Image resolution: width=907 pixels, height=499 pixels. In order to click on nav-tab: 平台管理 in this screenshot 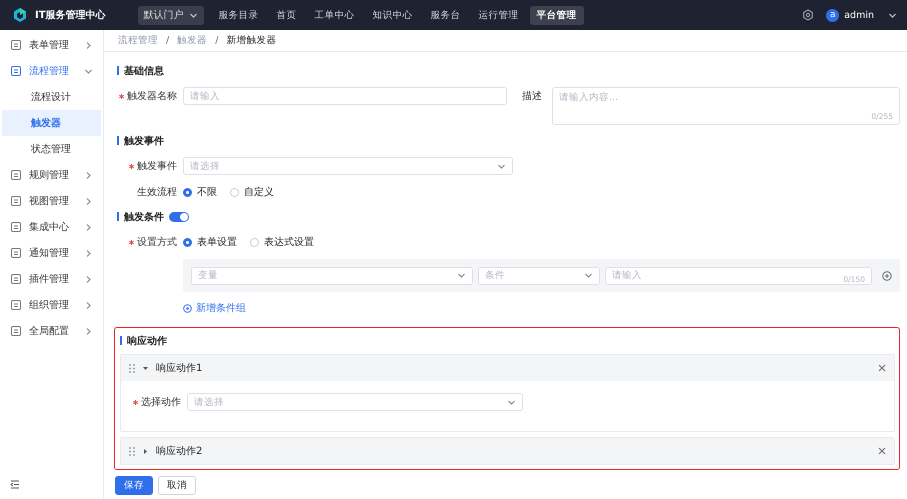, I will do `click(557, 15)`.